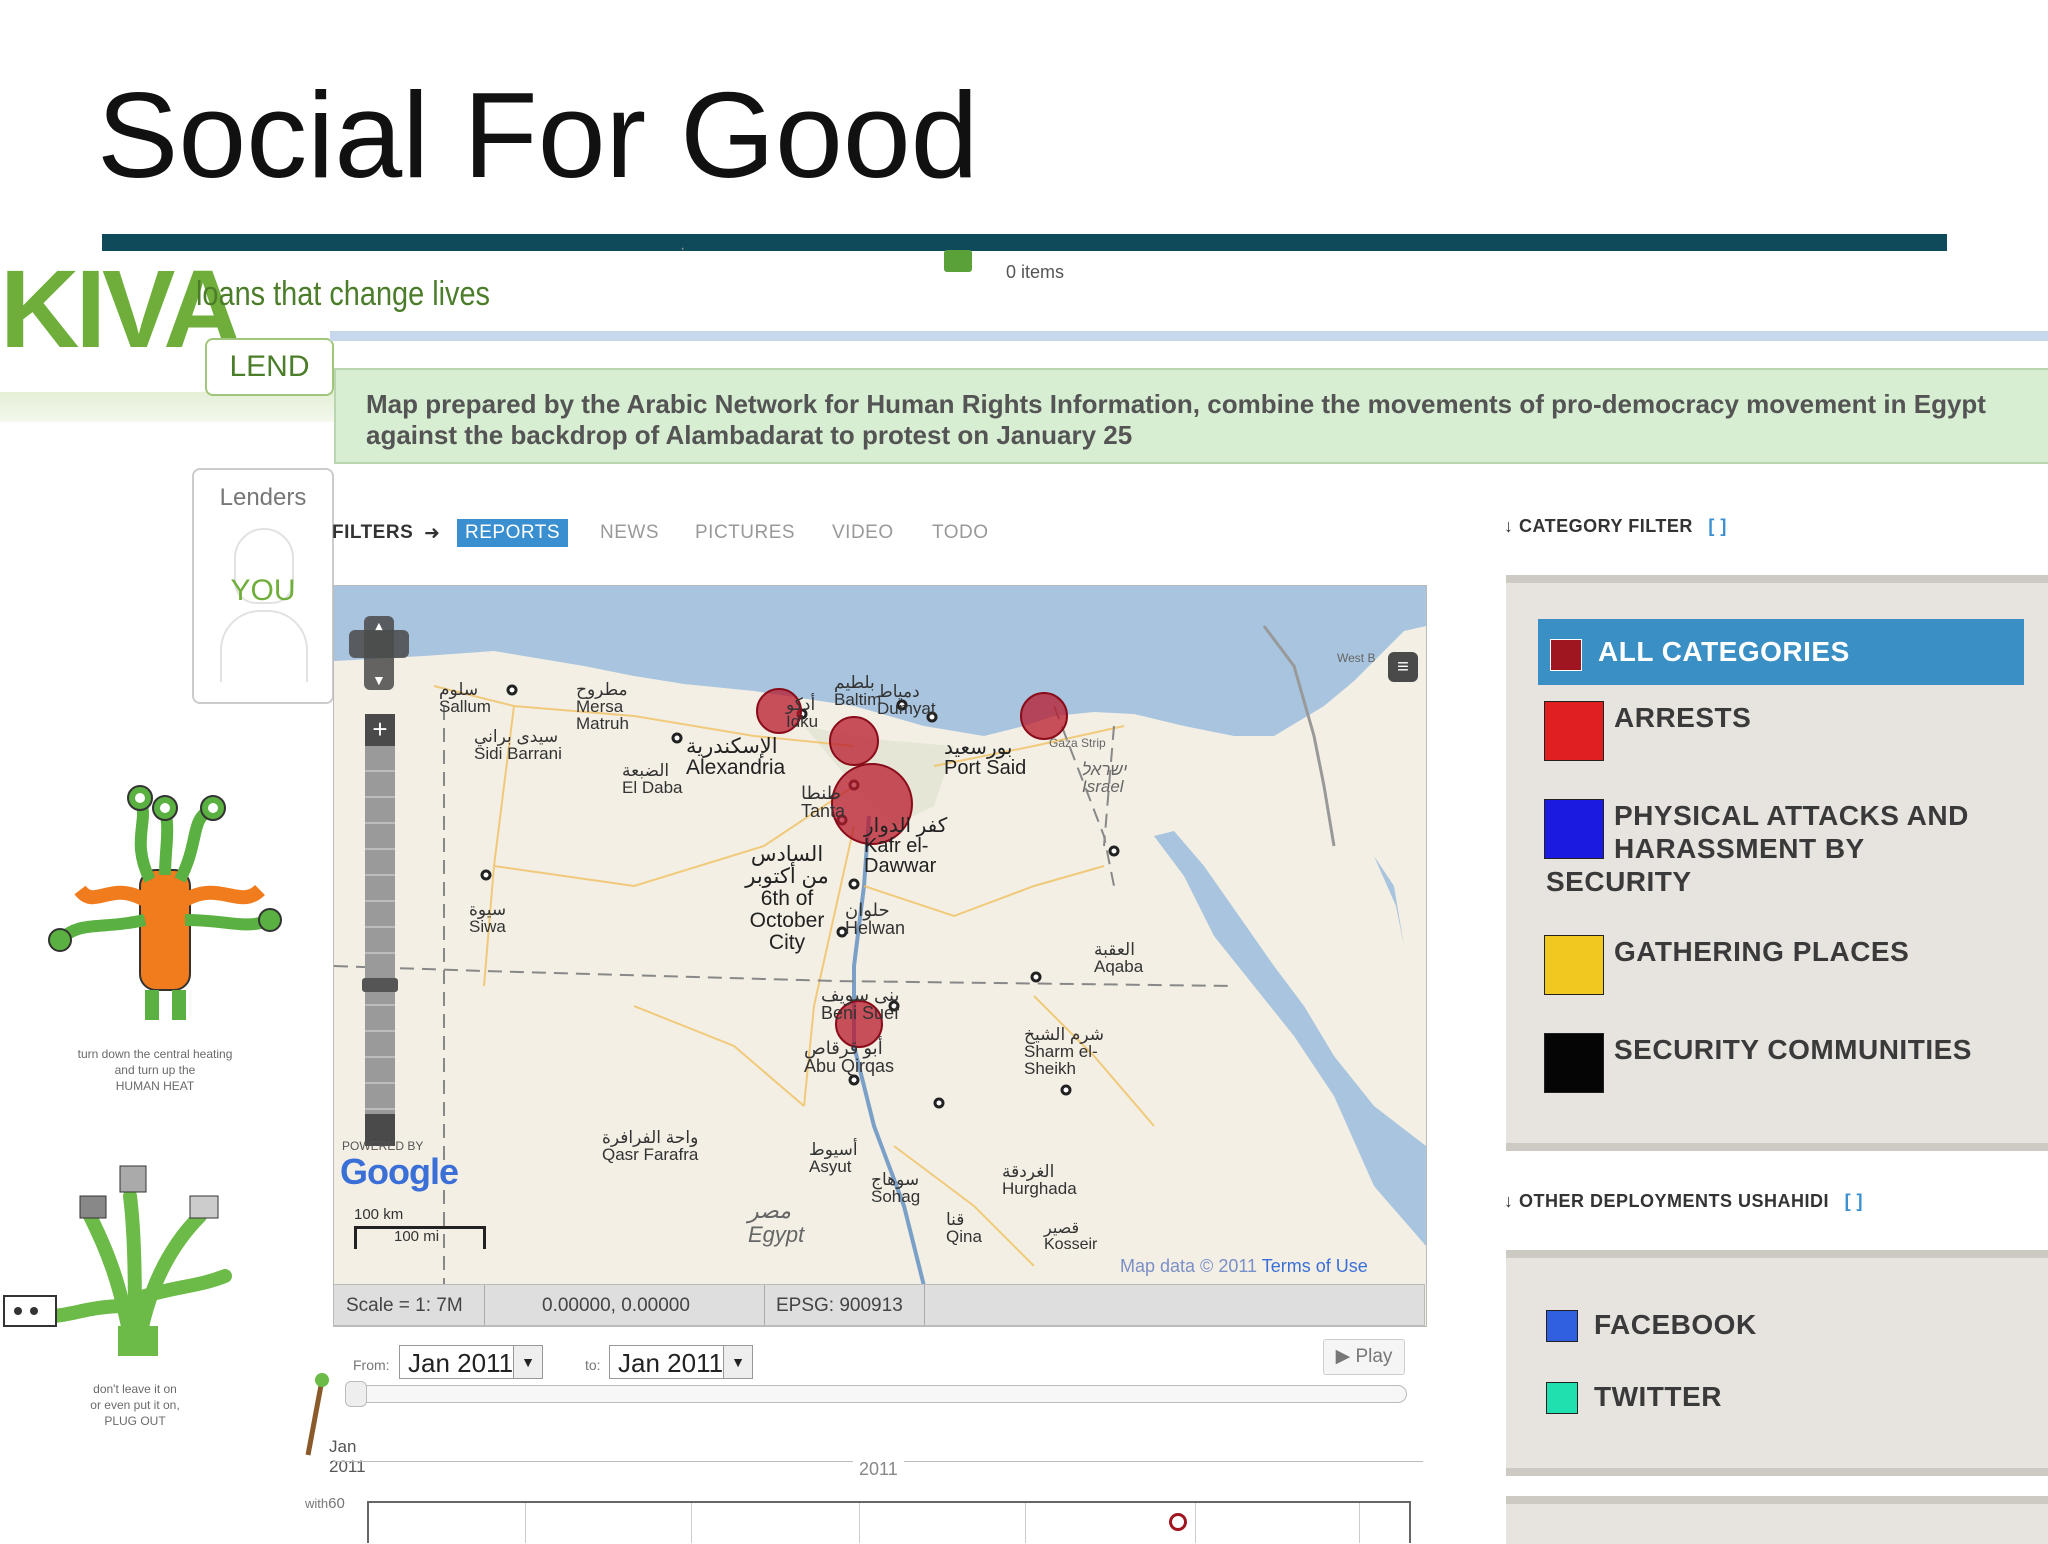 This screenshot has height=1544, width=2048. I want to click on category-filter-header: ↓ CATEGORY FILTER [ ], so click(1615, 526).